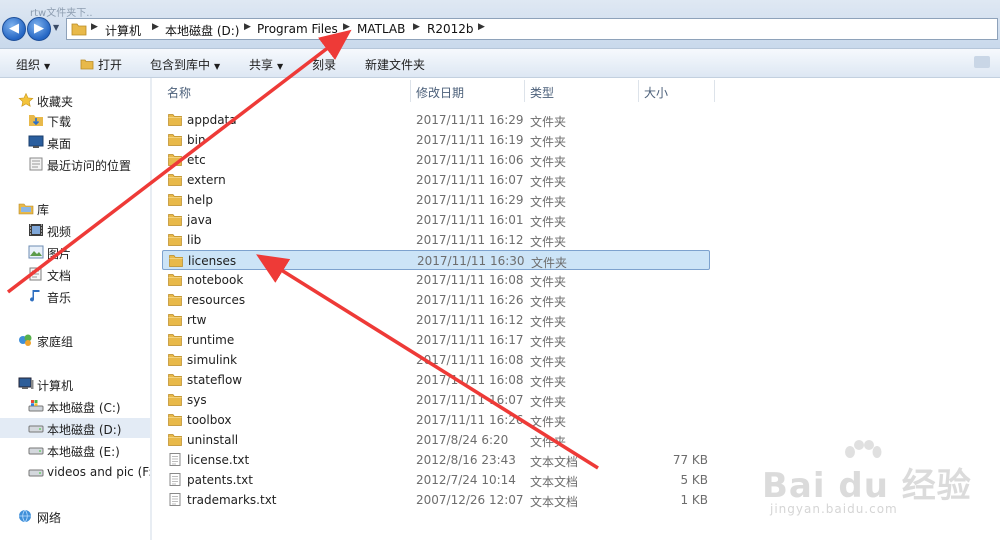  What do you see at coordinates (56, 27) in the screenshot?
I see `history-dropdown-icon: ▼` at bounding box center [56, 27].